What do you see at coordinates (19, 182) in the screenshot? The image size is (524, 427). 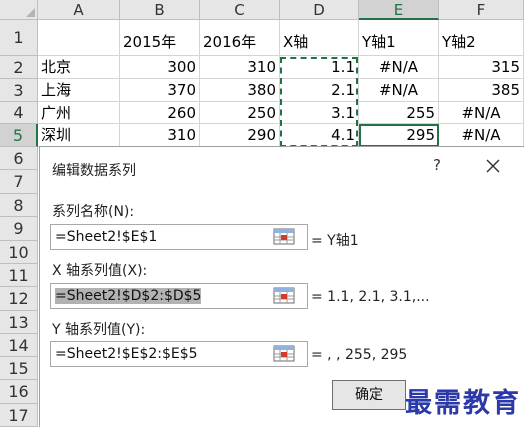 I see `row-header-7: 7` at bounding box center [19, 182].